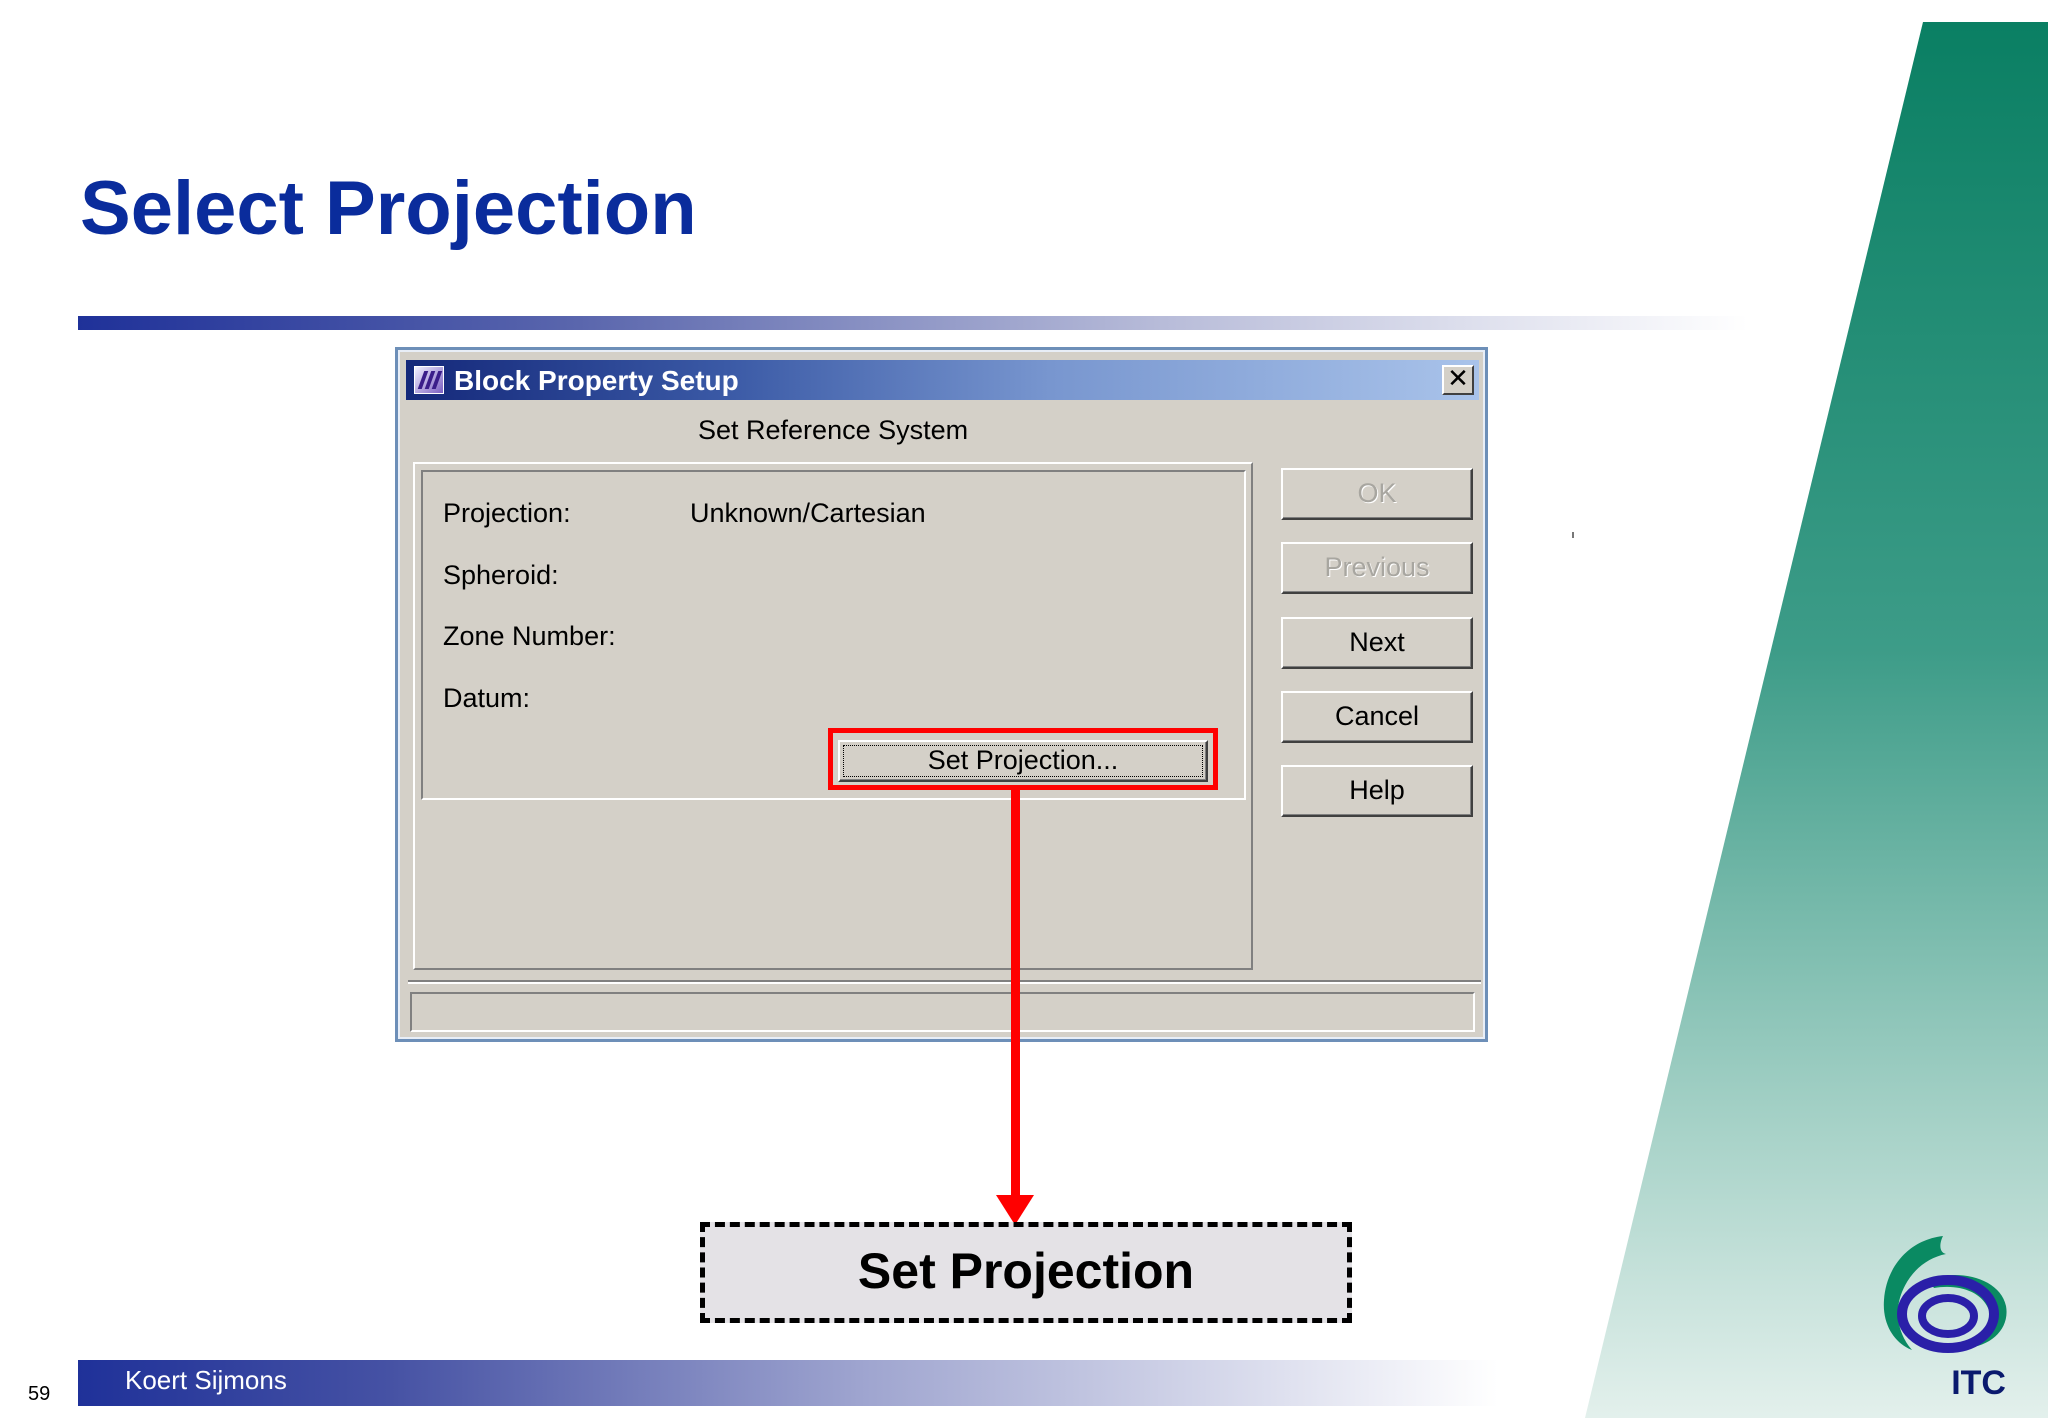 The height and width of the screenshot is (1418, 2048). What do you see at coordinates (942, 380) in the screenshot?
I see `dialog-titlebar: Block Property Setup ✕` at bounding box center [942, 380].